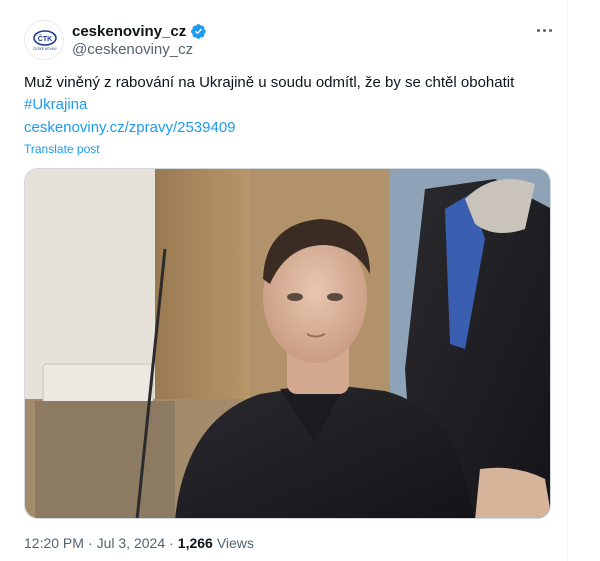 The height and width of the screenshot is (561, 600). I want to click on translate-post-button: Translate post, so click(62, 149).